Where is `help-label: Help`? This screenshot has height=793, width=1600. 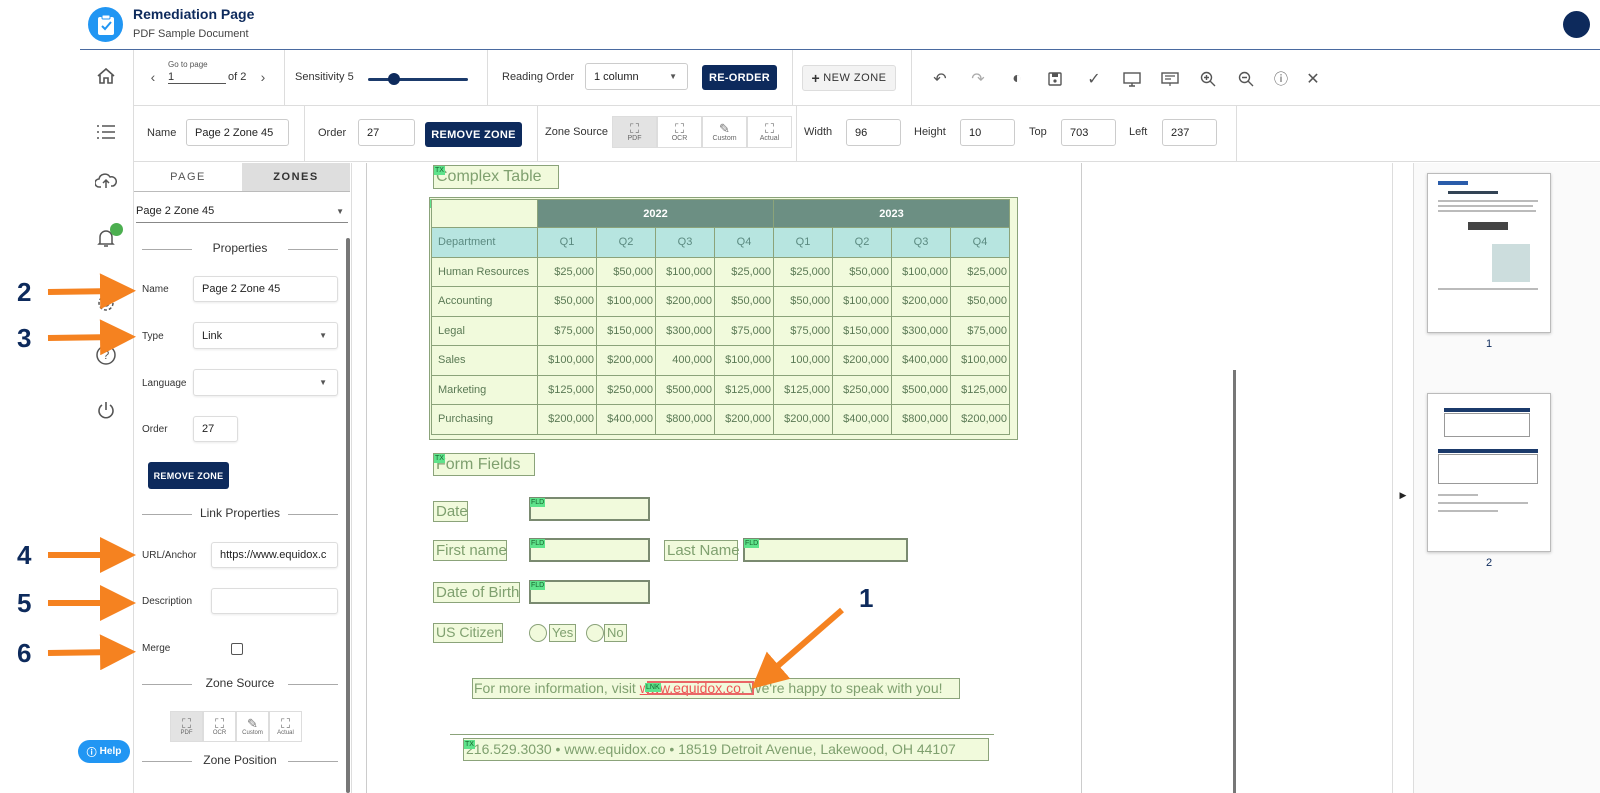
help-label: Help is located at coordinates (110, 751).